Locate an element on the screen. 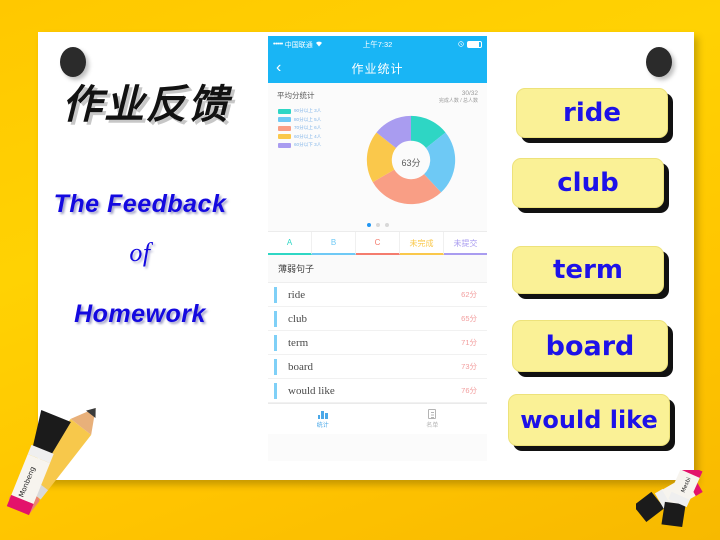  word-label: would like is located at coordinates (311, 390).